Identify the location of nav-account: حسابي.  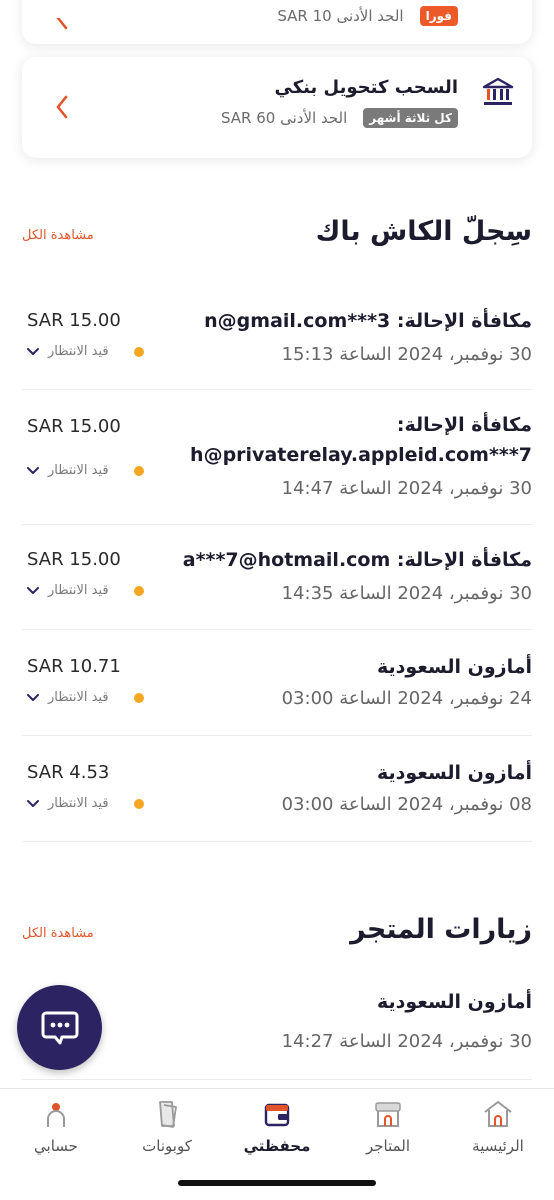
(56, 1126).